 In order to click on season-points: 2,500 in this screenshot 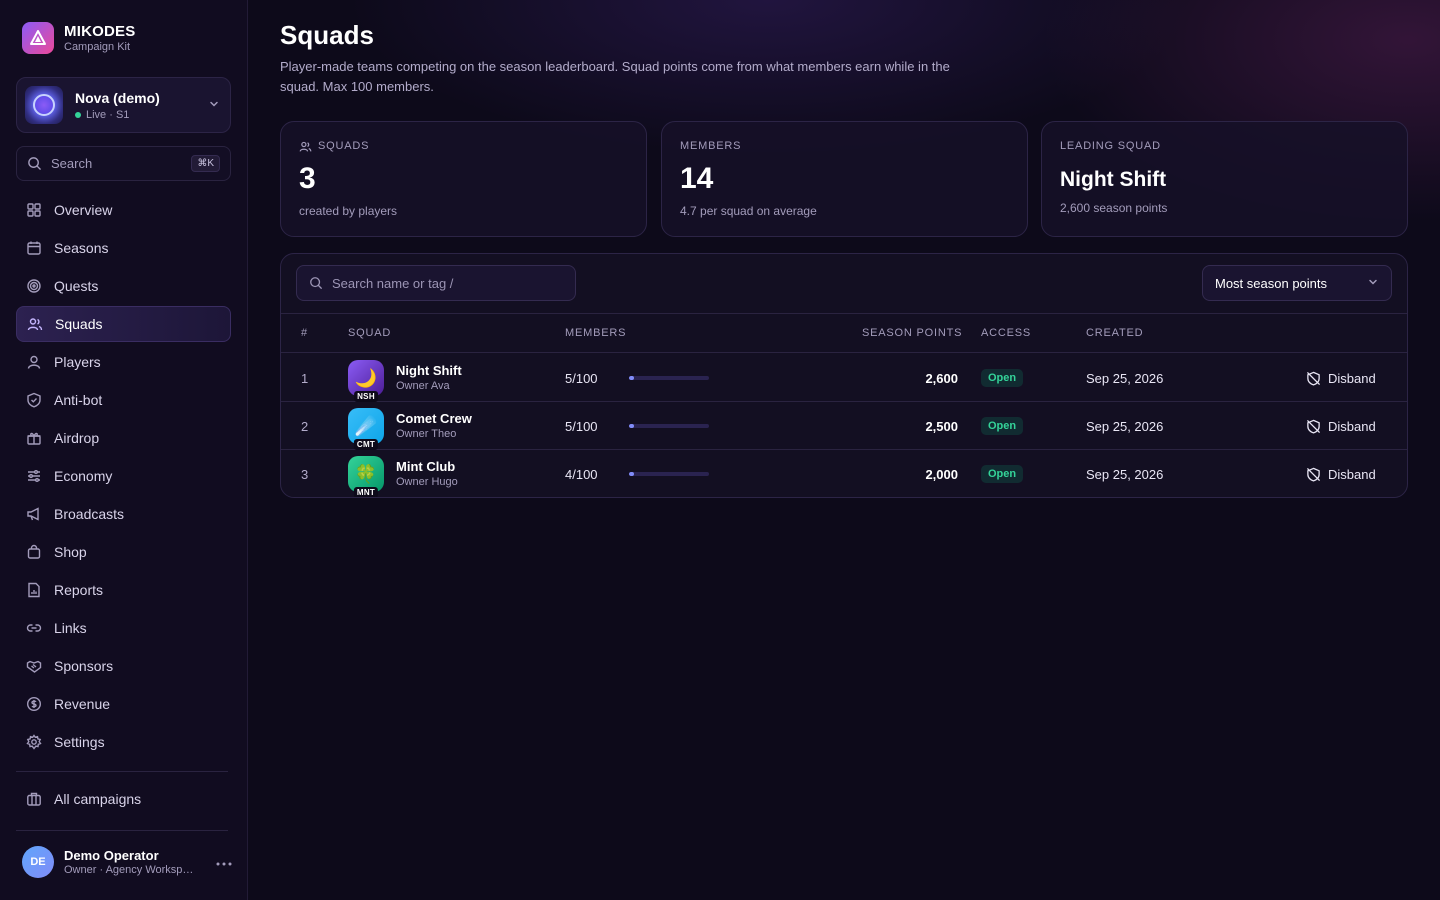, I will do `click(941, 426)`.